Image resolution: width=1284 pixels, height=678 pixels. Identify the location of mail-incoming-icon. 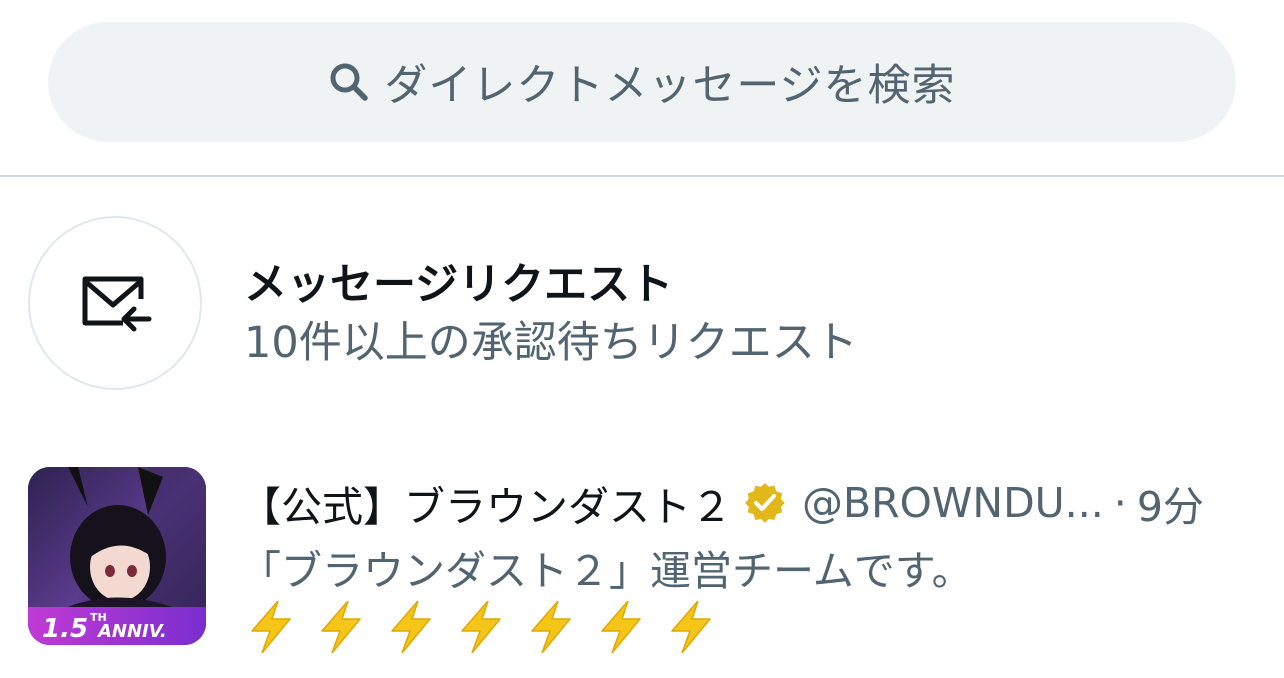
(115, 303).